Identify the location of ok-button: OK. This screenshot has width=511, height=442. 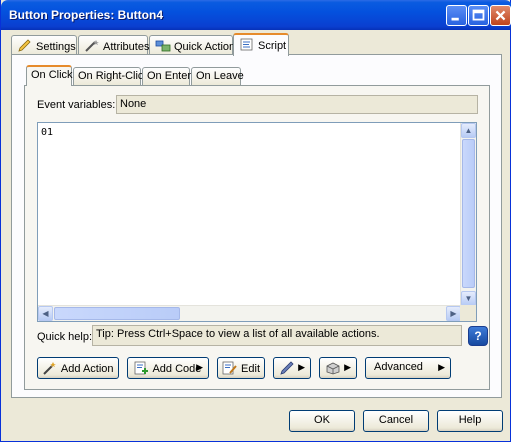
(322, 421).